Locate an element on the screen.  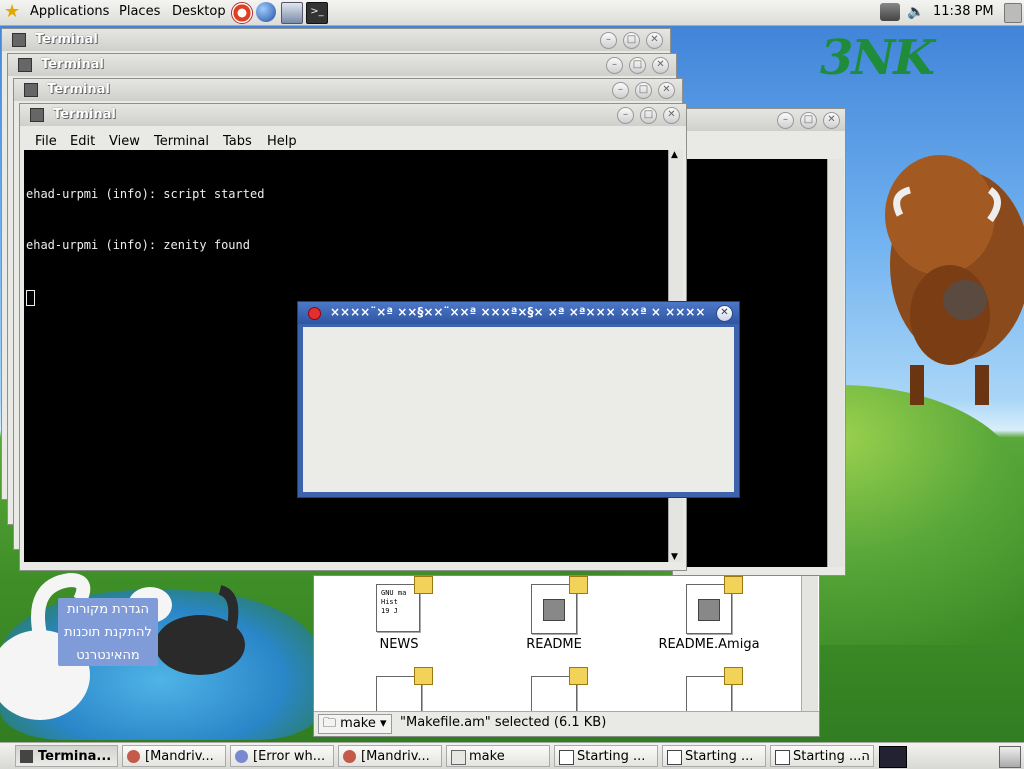
web-browser-icon is located at coordinates (266, 12).